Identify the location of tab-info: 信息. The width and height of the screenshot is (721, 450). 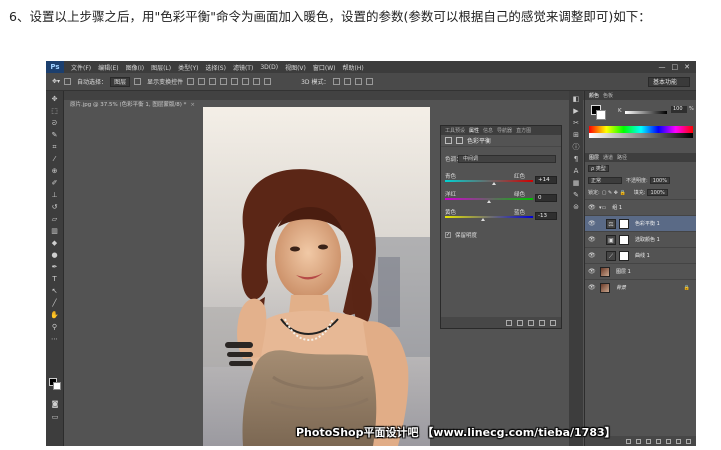
(488, 130).